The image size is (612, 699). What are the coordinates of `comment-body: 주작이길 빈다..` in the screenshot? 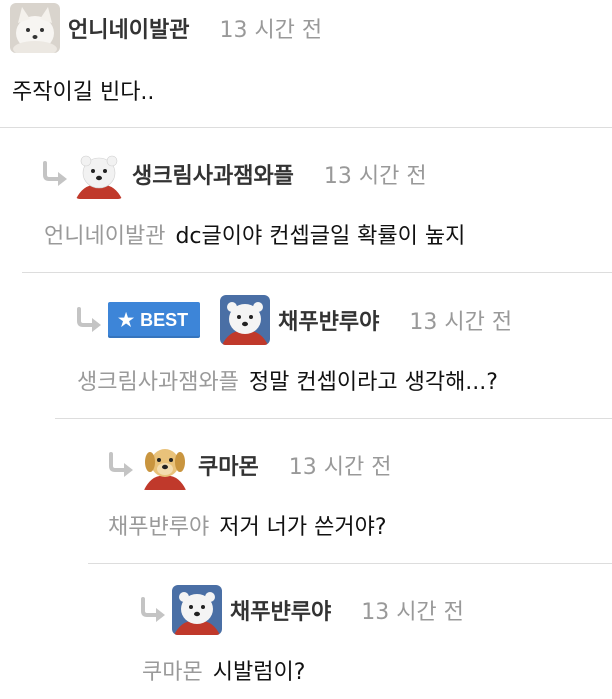 It's located at (83, 90).